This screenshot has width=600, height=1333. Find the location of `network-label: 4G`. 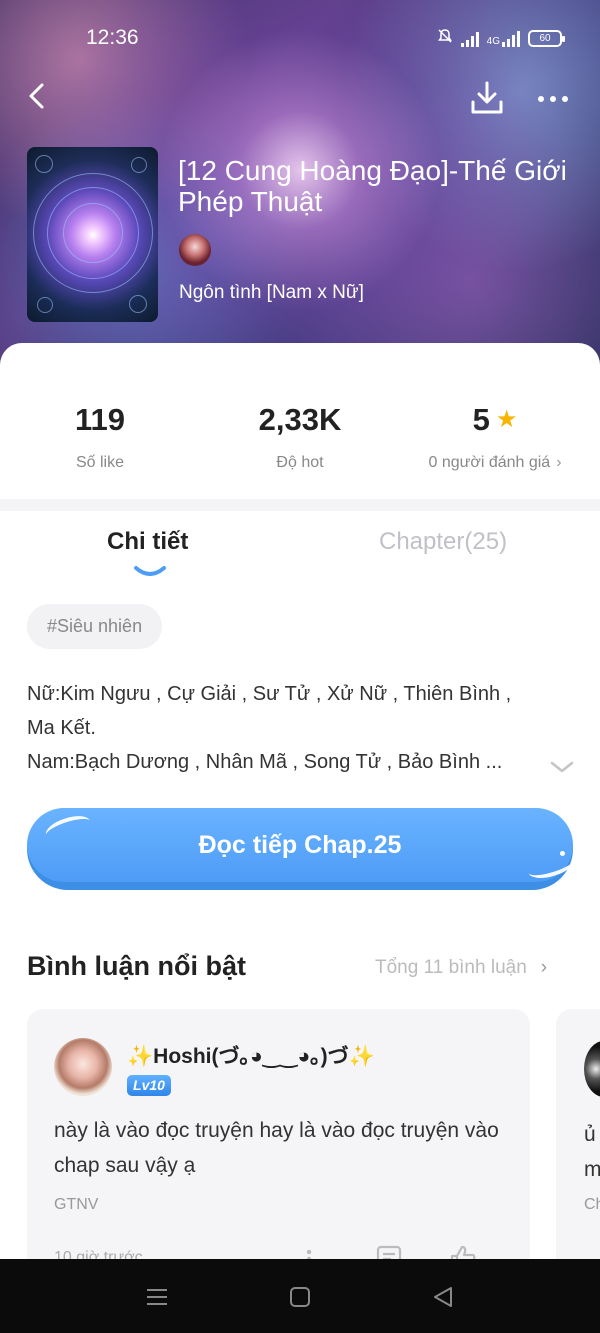

network-label: 4G is located at coordinates (493, 41).